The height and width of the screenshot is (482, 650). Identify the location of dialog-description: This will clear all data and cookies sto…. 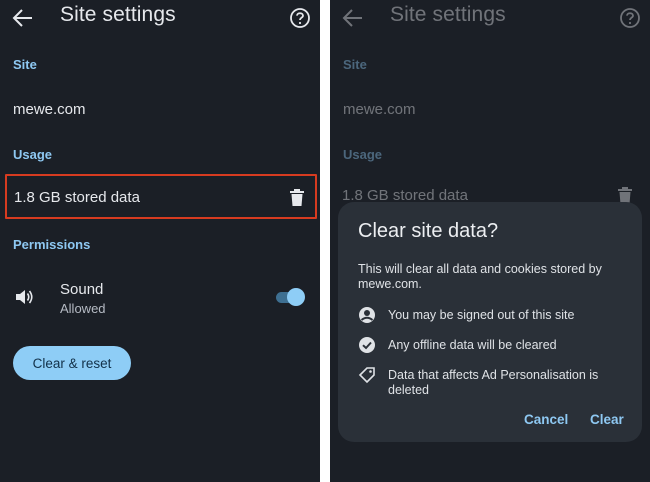
(480, 276).